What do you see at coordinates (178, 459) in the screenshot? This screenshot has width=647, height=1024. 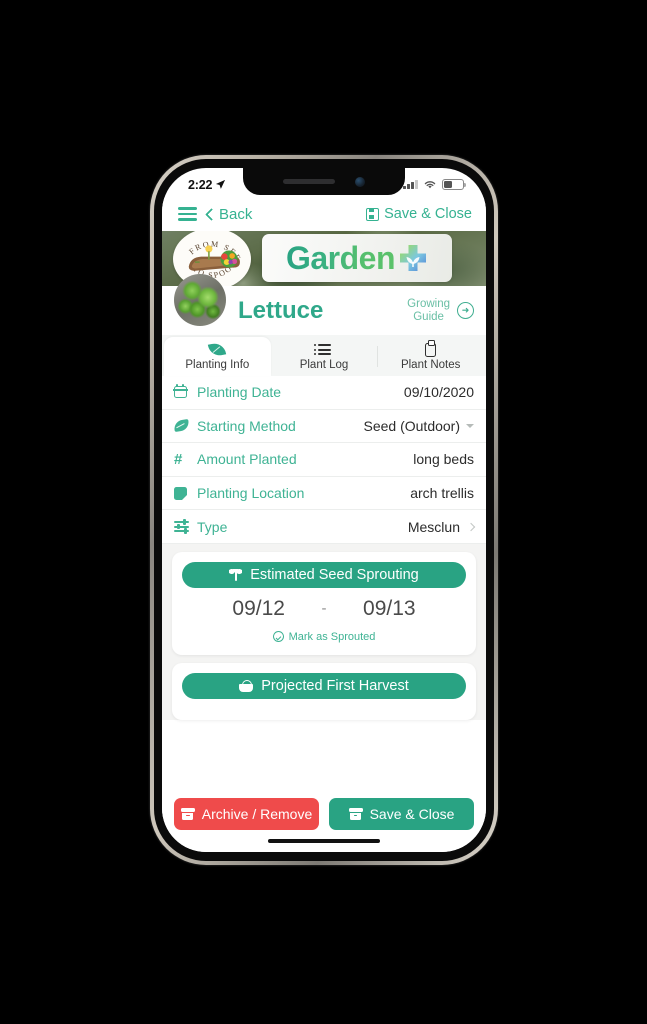 I see `hash-icon: #` at bounding box center [178, 459].